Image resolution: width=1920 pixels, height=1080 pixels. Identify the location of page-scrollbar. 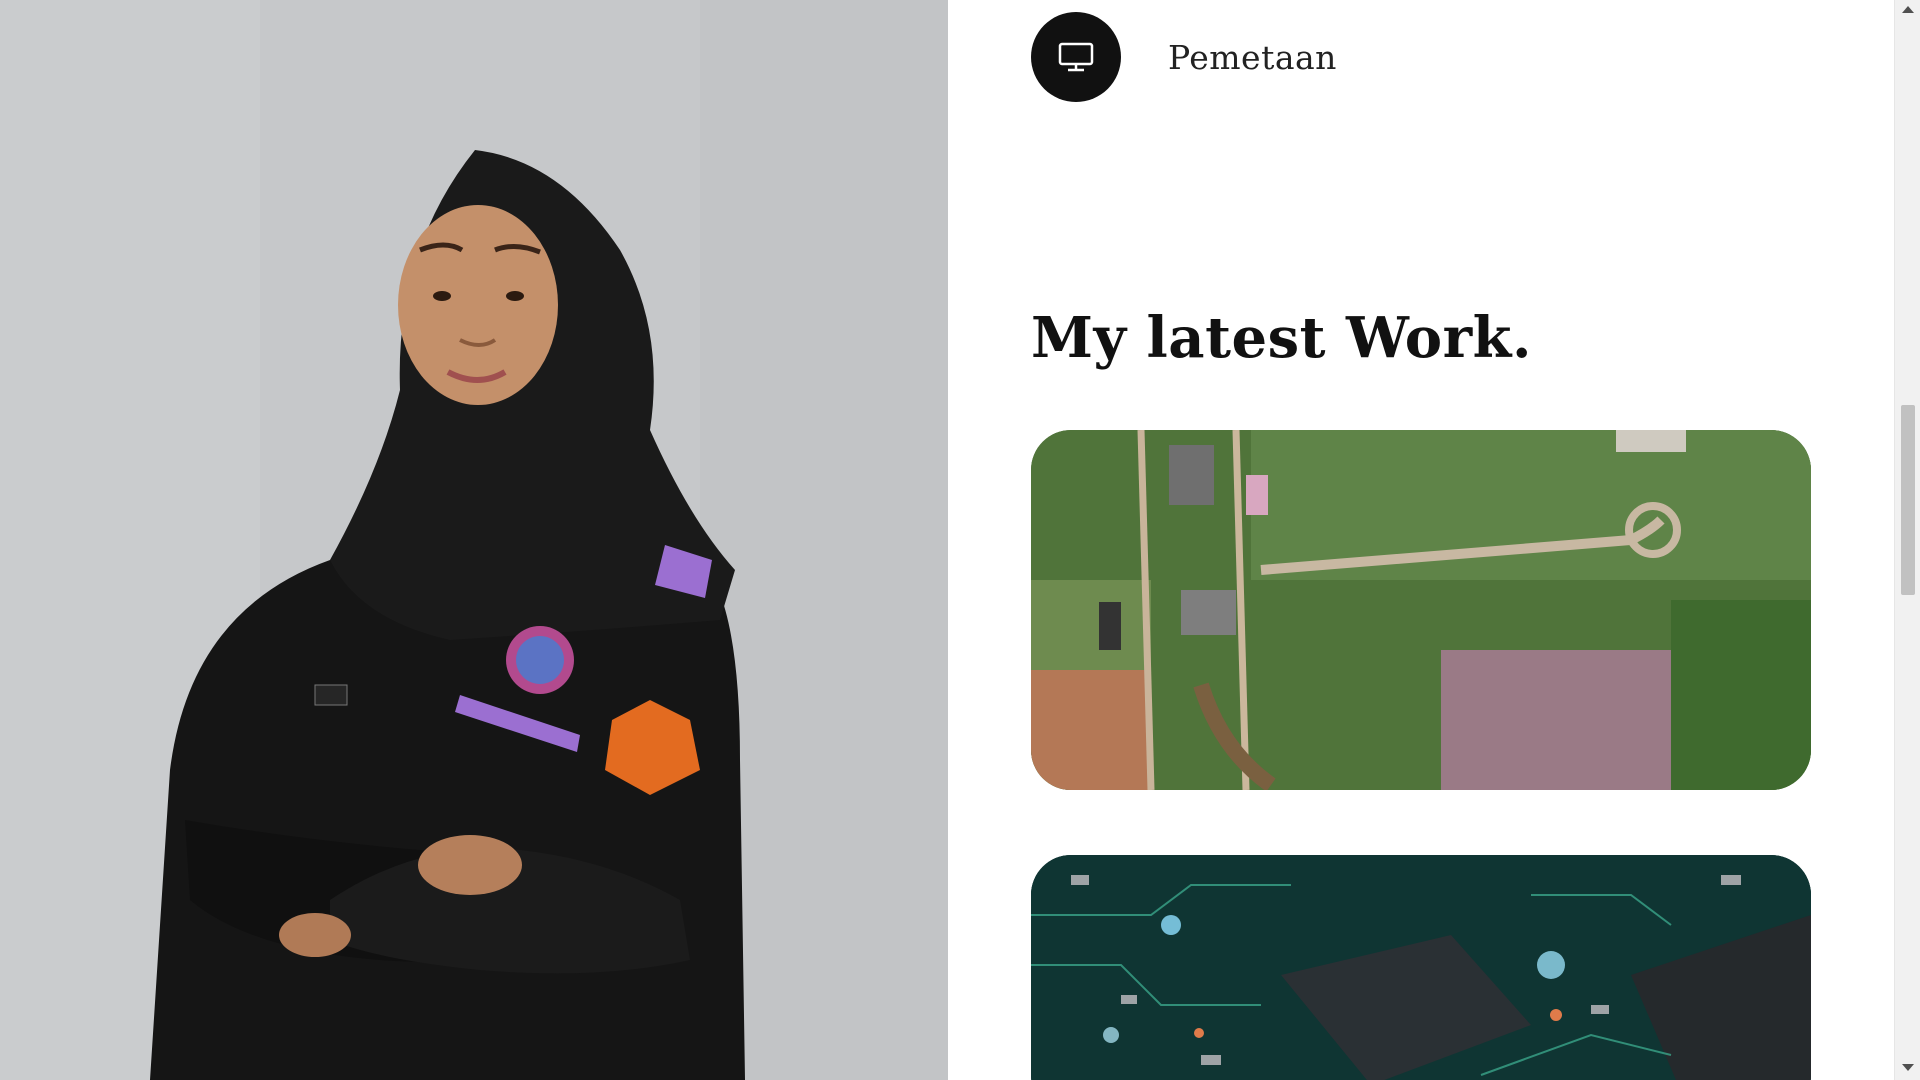
(1907, 540).